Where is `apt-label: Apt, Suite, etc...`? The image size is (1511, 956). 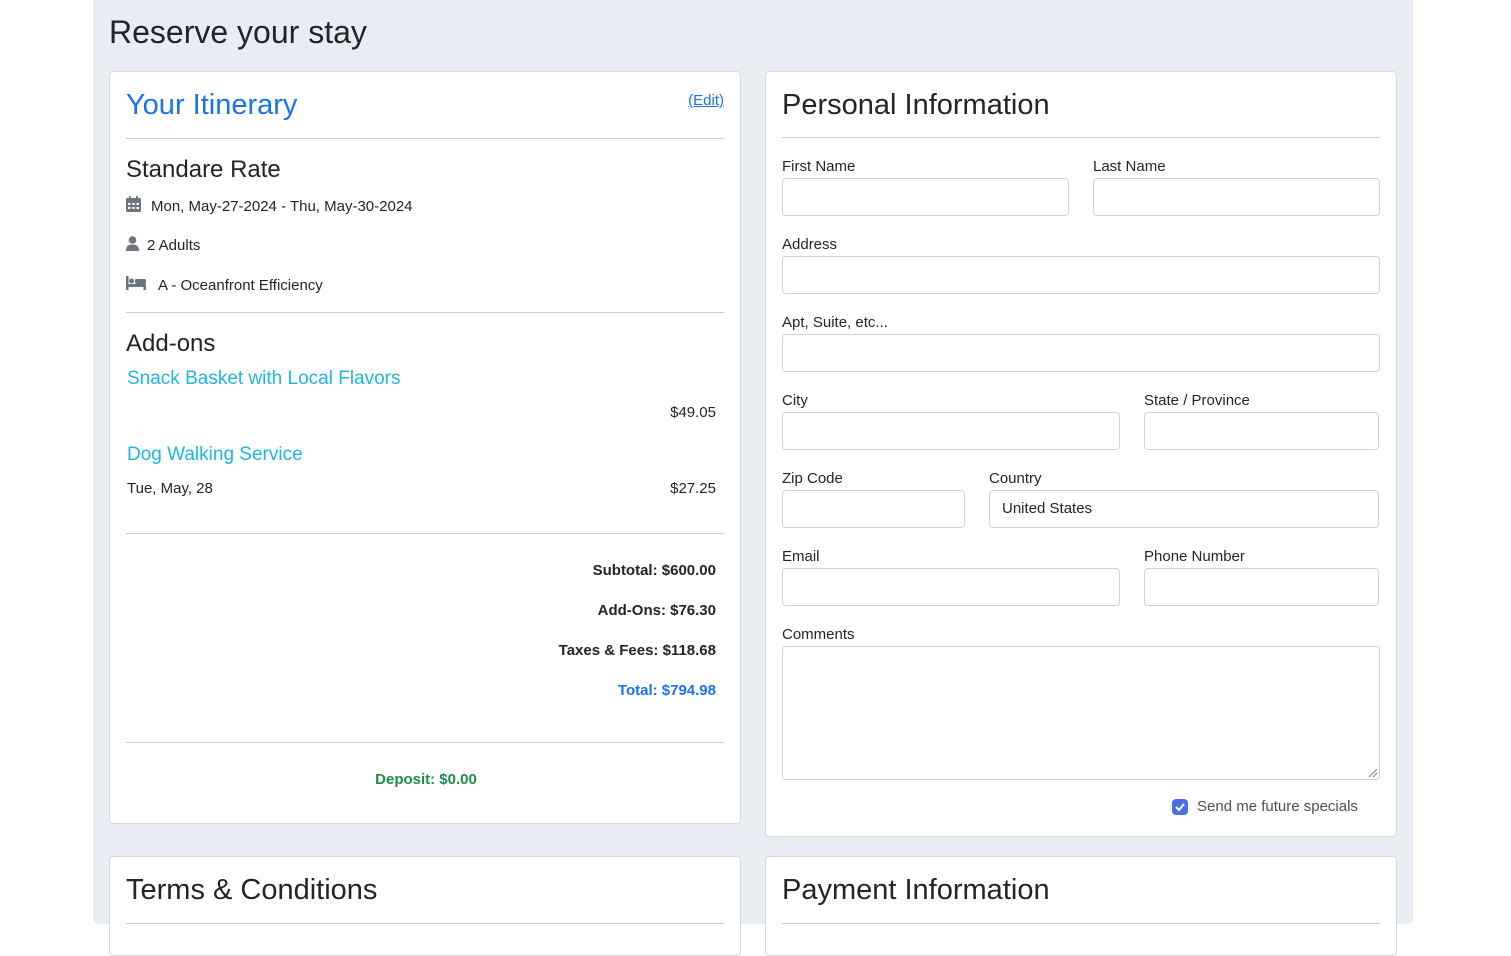 apt-label: Apt, Suite, etc... is located at coordinates (835, 322).